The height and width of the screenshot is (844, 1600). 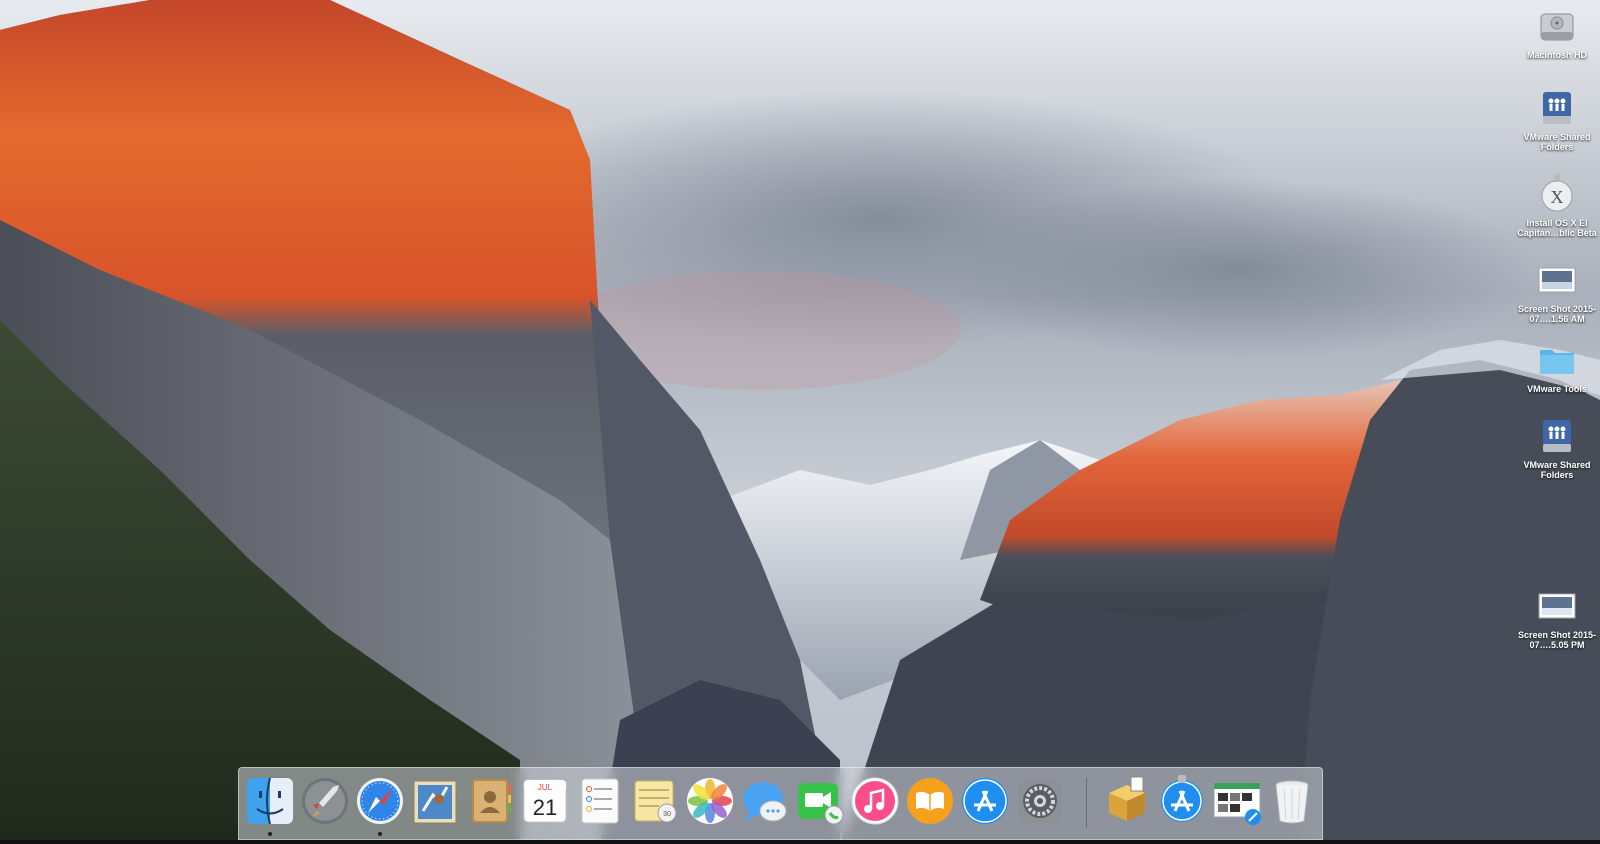 I want to click on dock-facetime, so click(x=820, y=801).